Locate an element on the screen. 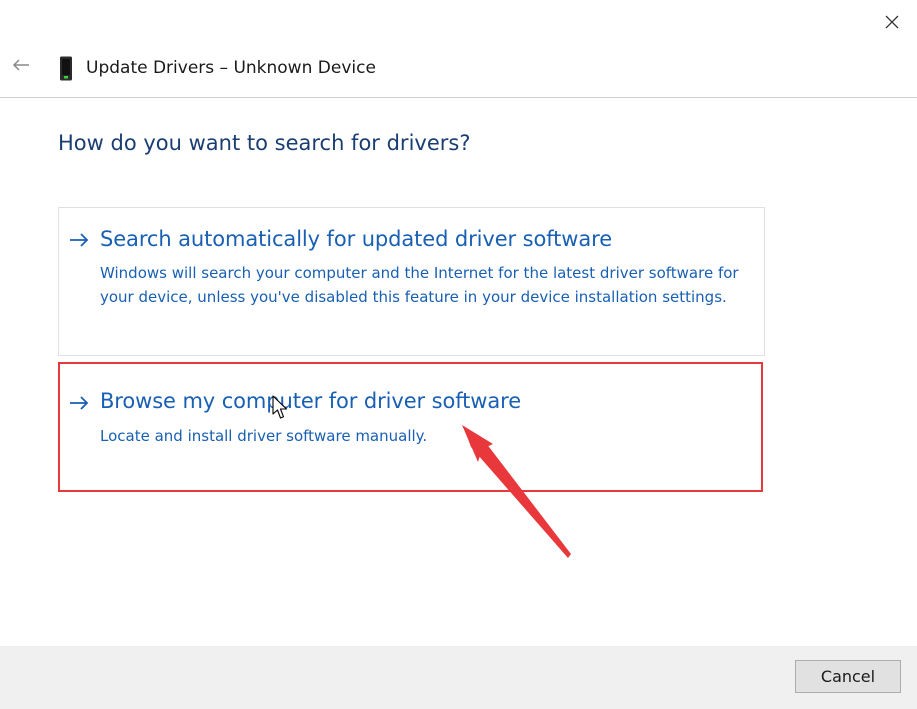 Image resolution: width=917 pixels, height=709 pixels. back-button is located at coordinates (21, 65).